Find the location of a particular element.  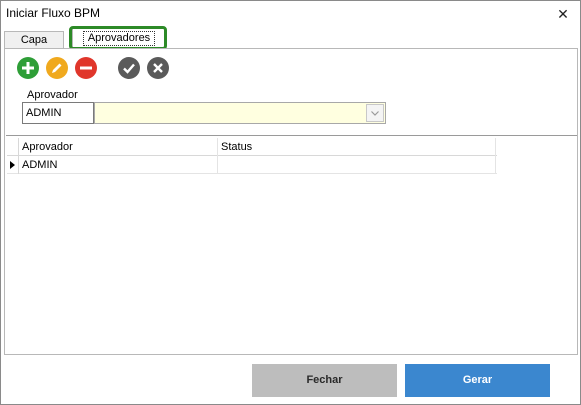

tab-aprovadores-label: Aprovadores is located at coordinates (119, 38).